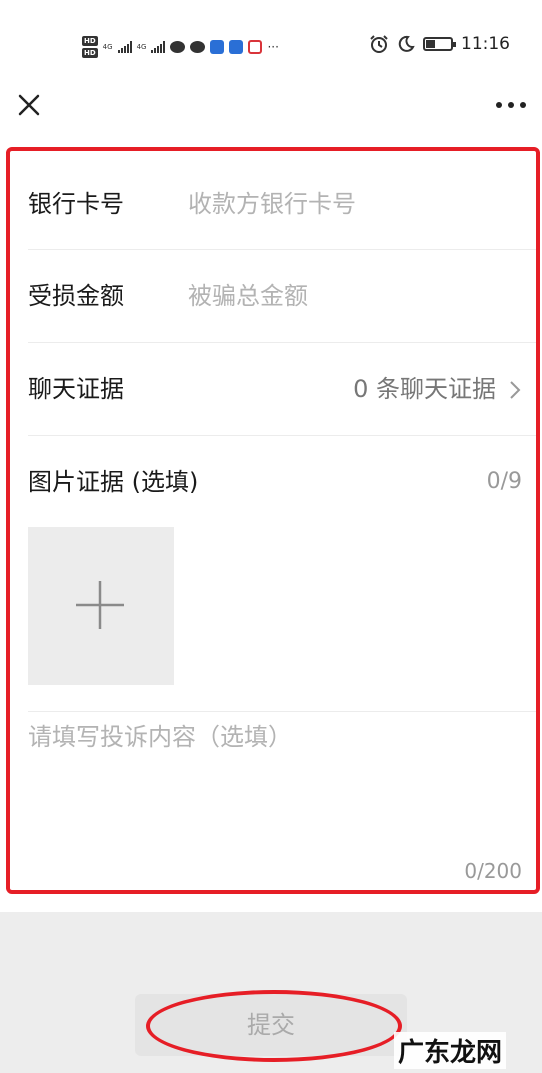  I want to click on amount-field: 受损金额 被骗总金额, so click(273, 296).